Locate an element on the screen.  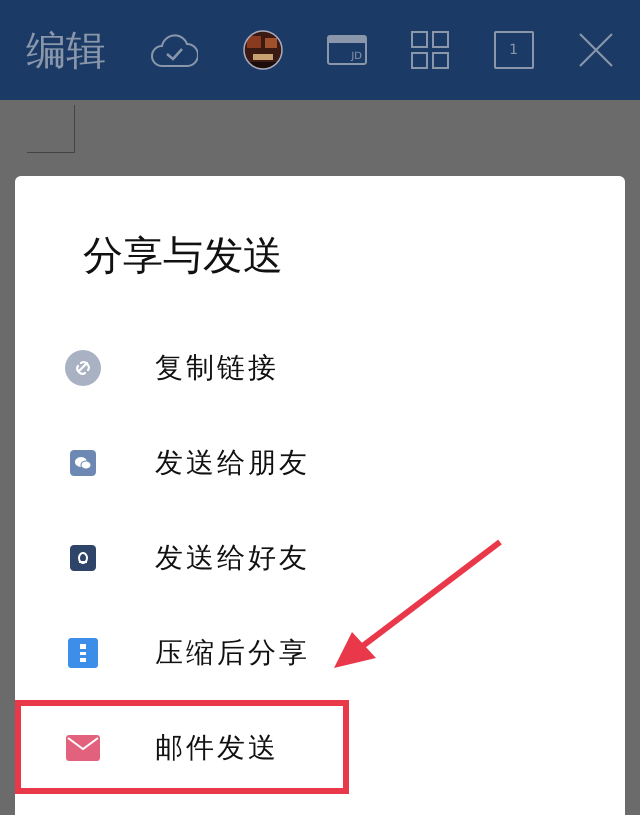
close-icon is located at coordinates (596, 50).